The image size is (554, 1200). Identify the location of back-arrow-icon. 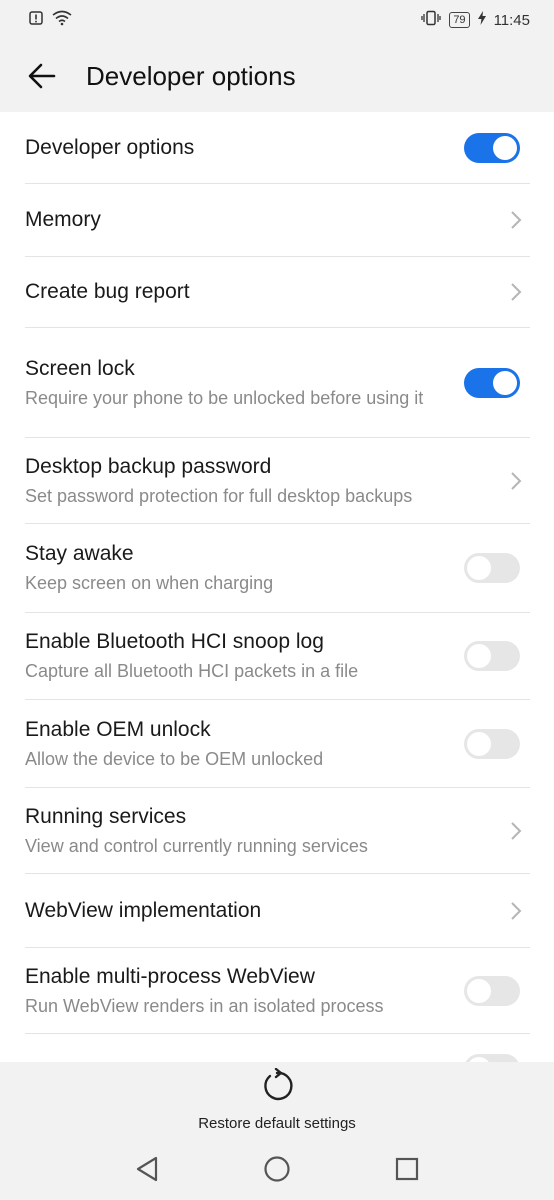
(42, 76).